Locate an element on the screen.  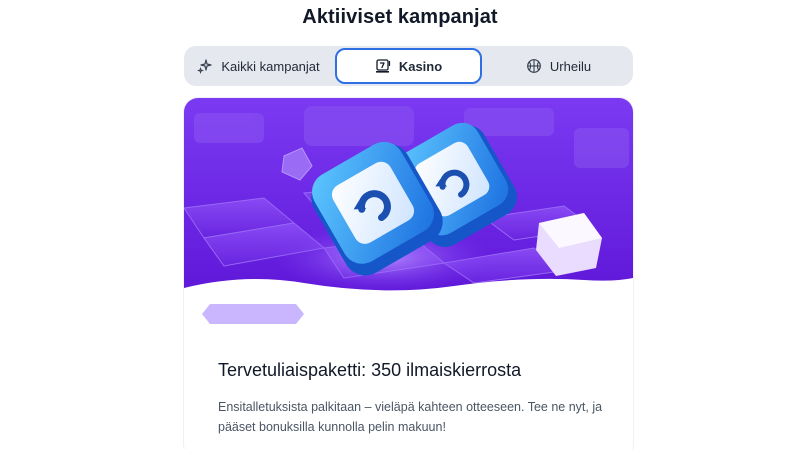
tab-all-campaigns: Kaikki kampanjat is located at coordinates (258, 66).